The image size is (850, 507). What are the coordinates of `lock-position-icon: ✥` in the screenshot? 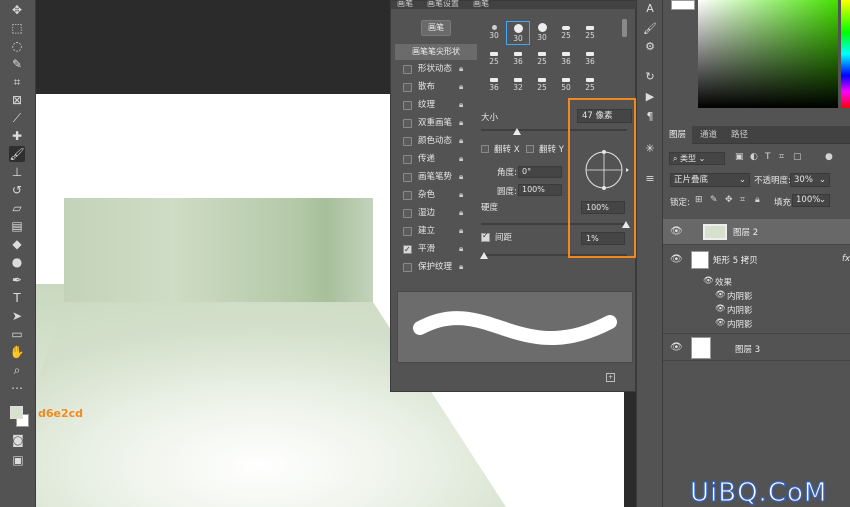 It's located at (729, 200).